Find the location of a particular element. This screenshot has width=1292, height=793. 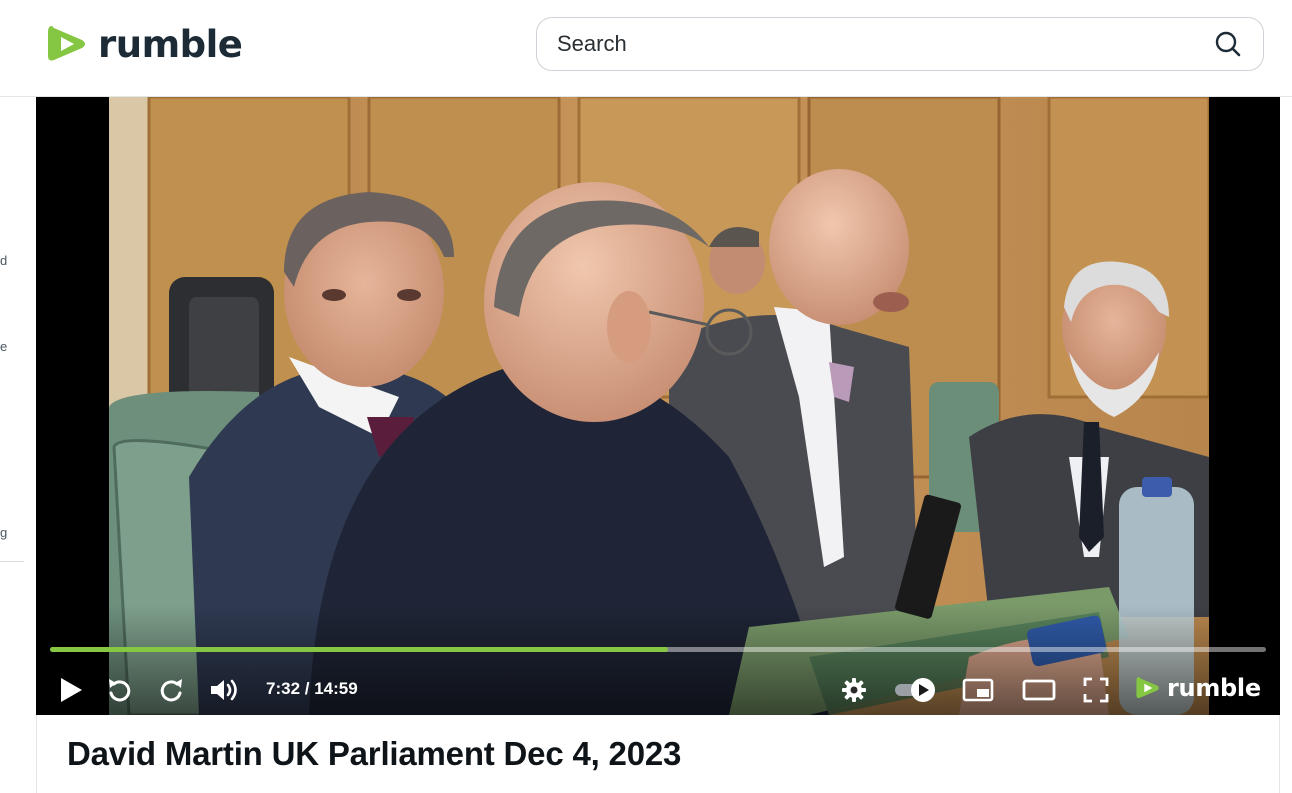

video-title-section: David Martin UK Parliament Dec 4, 2023 is located at coordinates (658, 754).